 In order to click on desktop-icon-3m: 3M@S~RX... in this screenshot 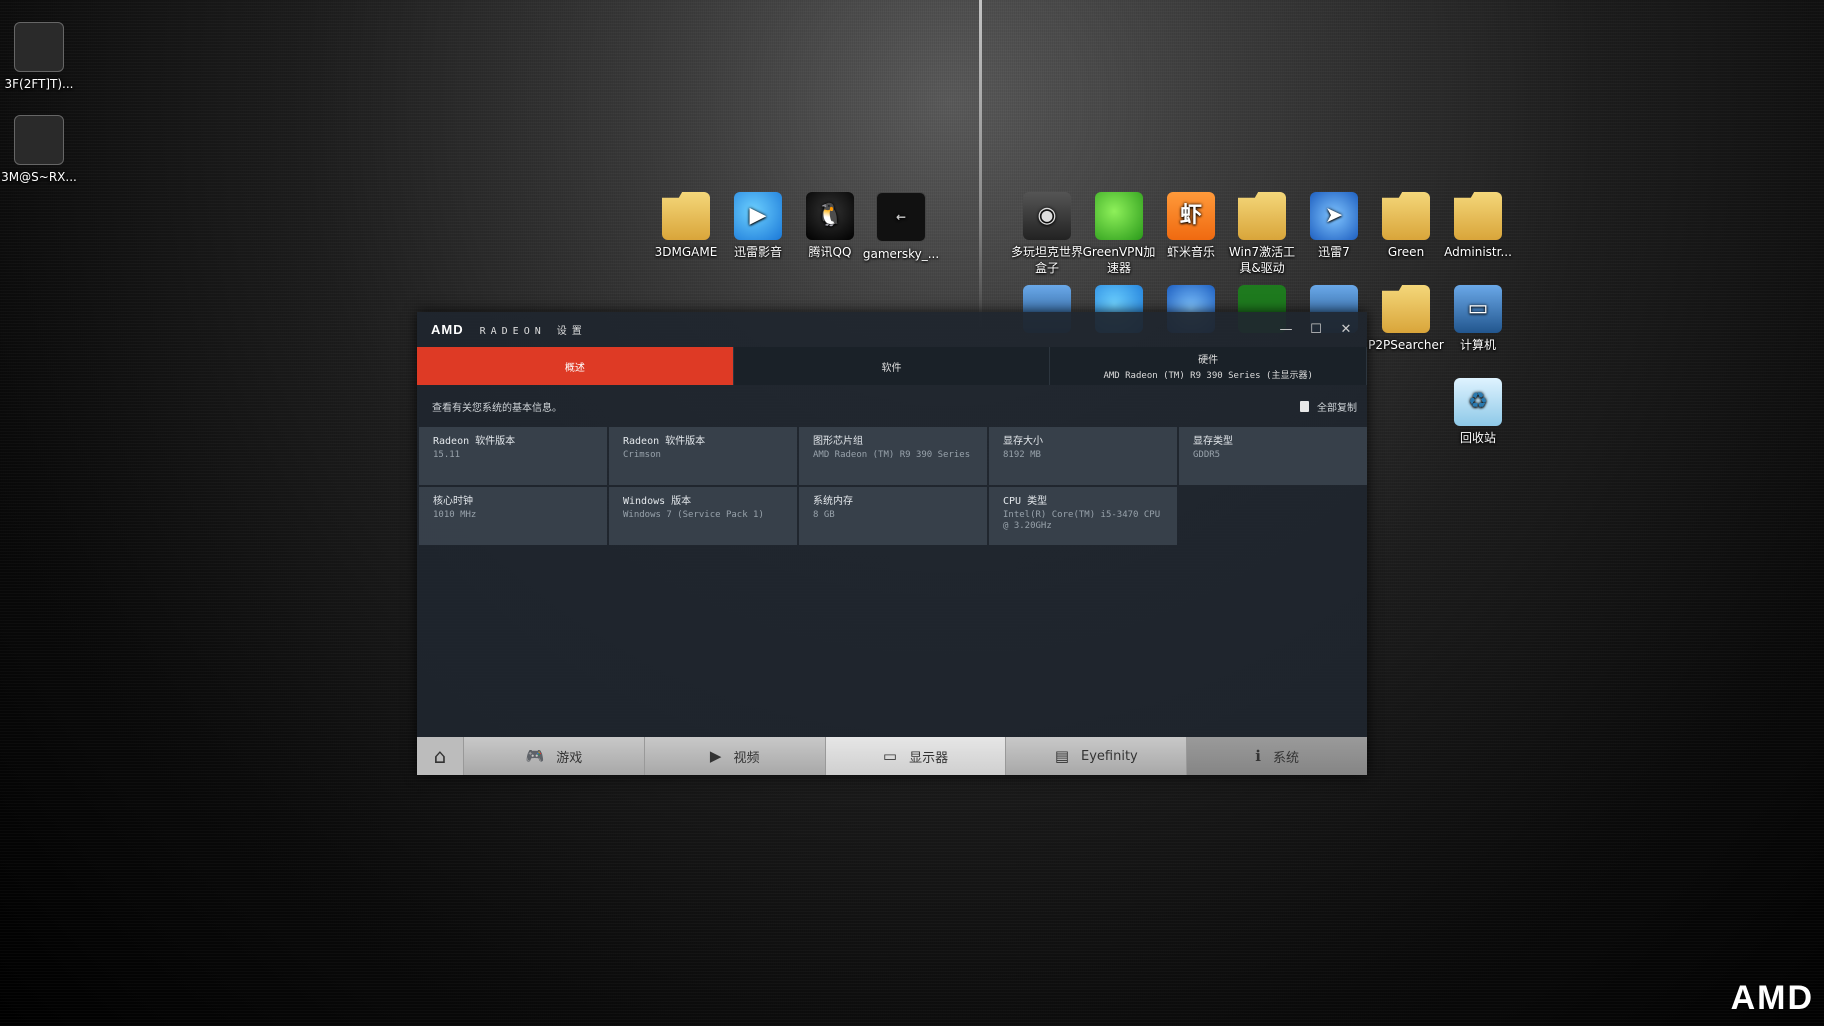, I will do `click(39, 150)`.